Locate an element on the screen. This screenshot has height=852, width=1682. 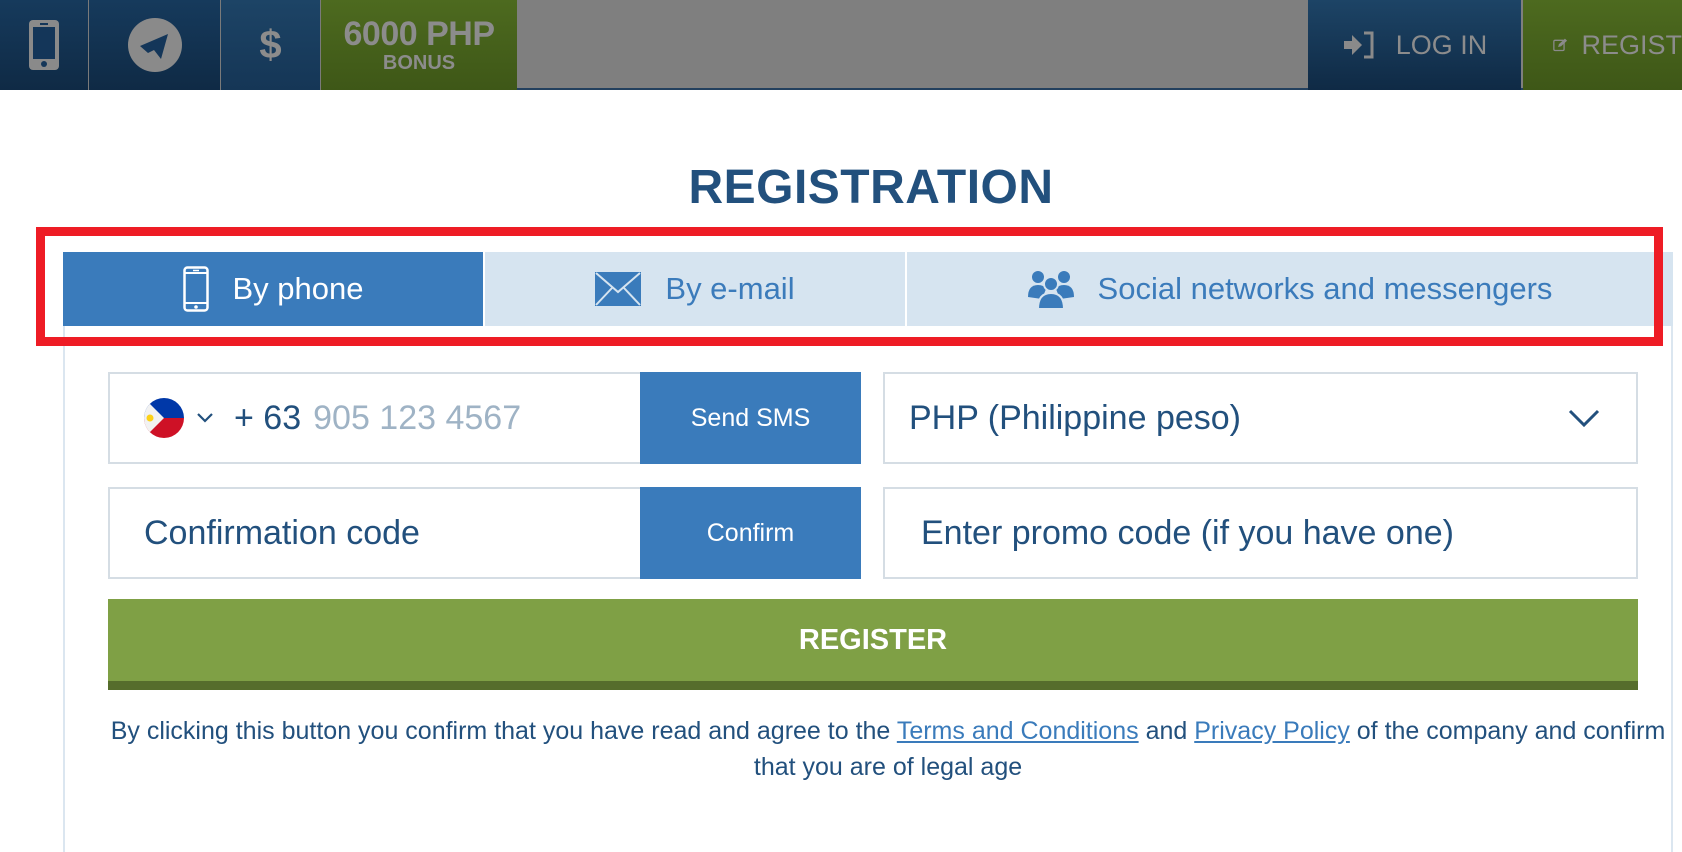
users-icon is located at coordinates (1050, 289).